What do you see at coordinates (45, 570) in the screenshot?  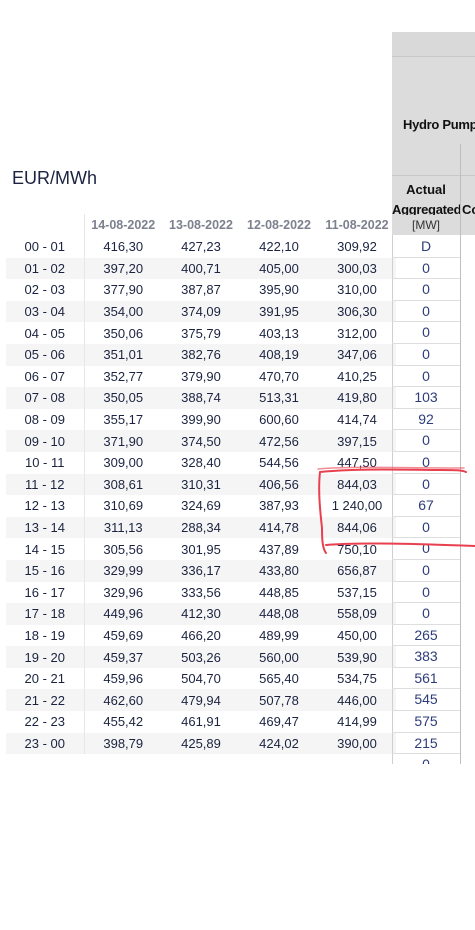 I see `hour-cell: 15 - 16` at bounding box center [45, 570].